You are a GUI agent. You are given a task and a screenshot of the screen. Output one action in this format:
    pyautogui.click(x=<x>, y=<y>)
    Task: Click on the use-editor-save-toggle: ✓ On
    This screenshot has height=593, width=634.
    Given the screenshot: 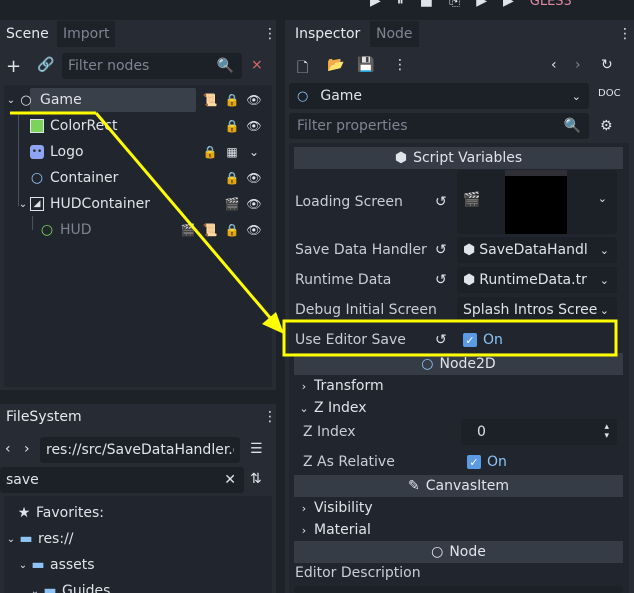 What is the action you would take?
    pyautogui.click(x=537, y=340)
    